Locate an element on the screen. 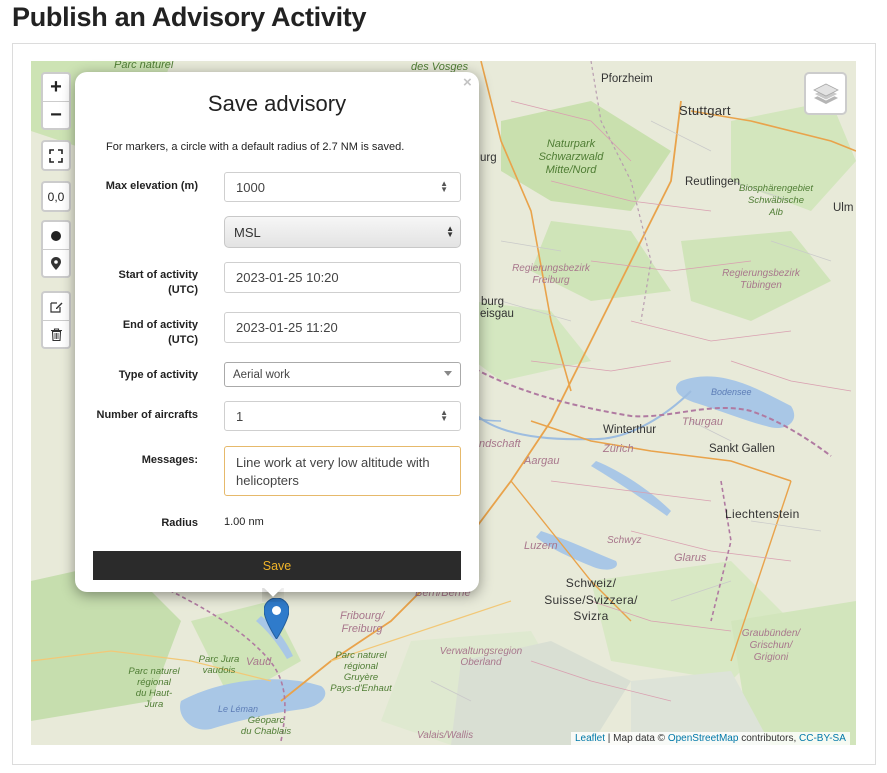 This screenshot has width=887, height=773. map-label: Vaud is located at coordinates (259, 662).